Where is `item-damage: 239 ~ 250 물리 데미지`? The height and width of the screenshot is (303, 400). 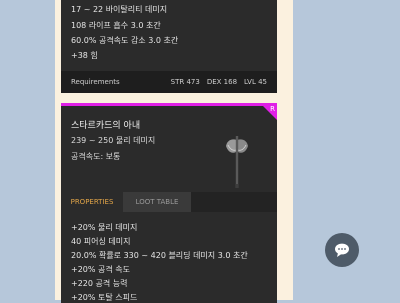
item-damage: 239 ~ 250 물리 데미지 is located at coordinates (113, 140).